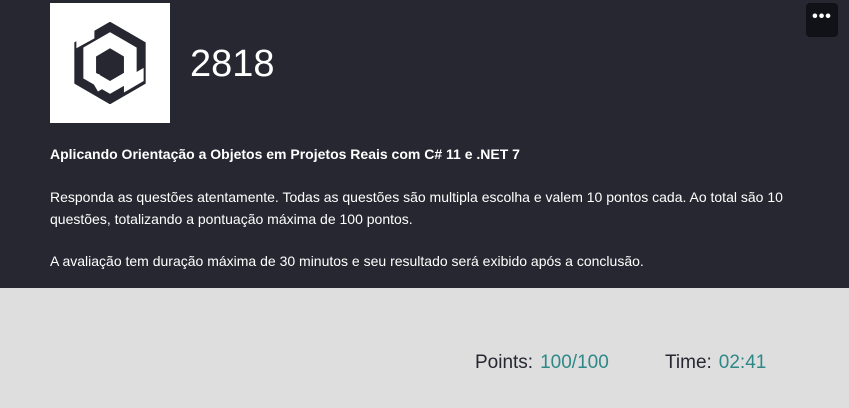  What do you see at coordinates (822, 16) in the screenshot?
I see `more-horizontal-icon: •••` at bounding box center [822, 16].